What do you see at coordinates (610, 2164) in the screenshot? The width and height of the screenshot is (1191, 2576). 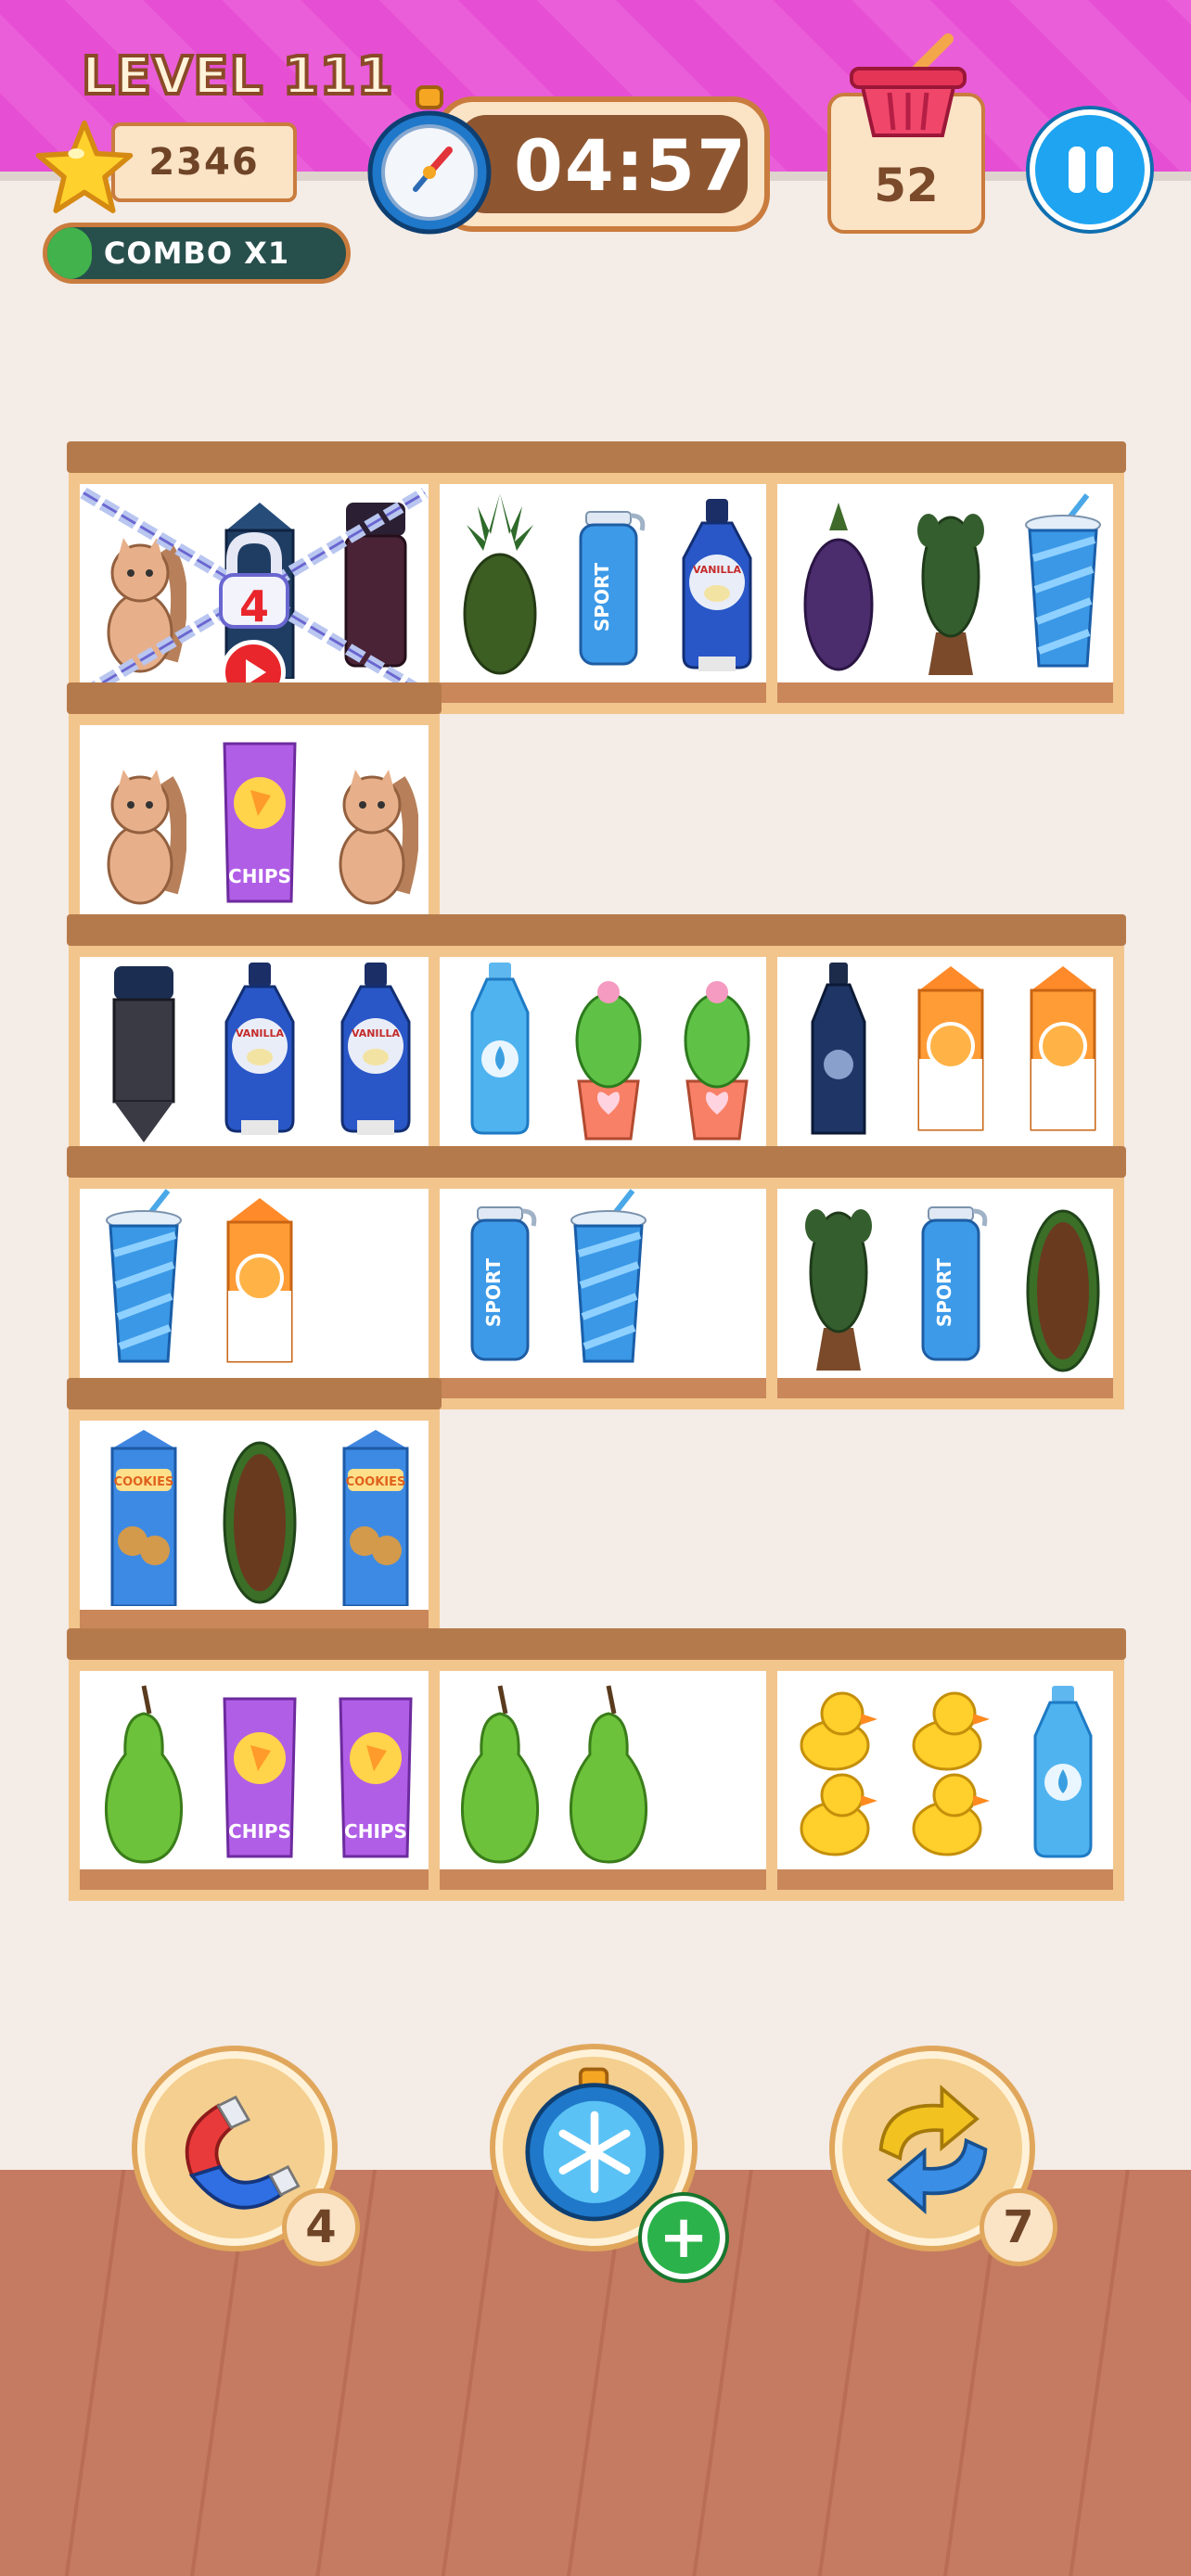 I see `freeze-booster-button: +` at bounding box center [610, 2164].